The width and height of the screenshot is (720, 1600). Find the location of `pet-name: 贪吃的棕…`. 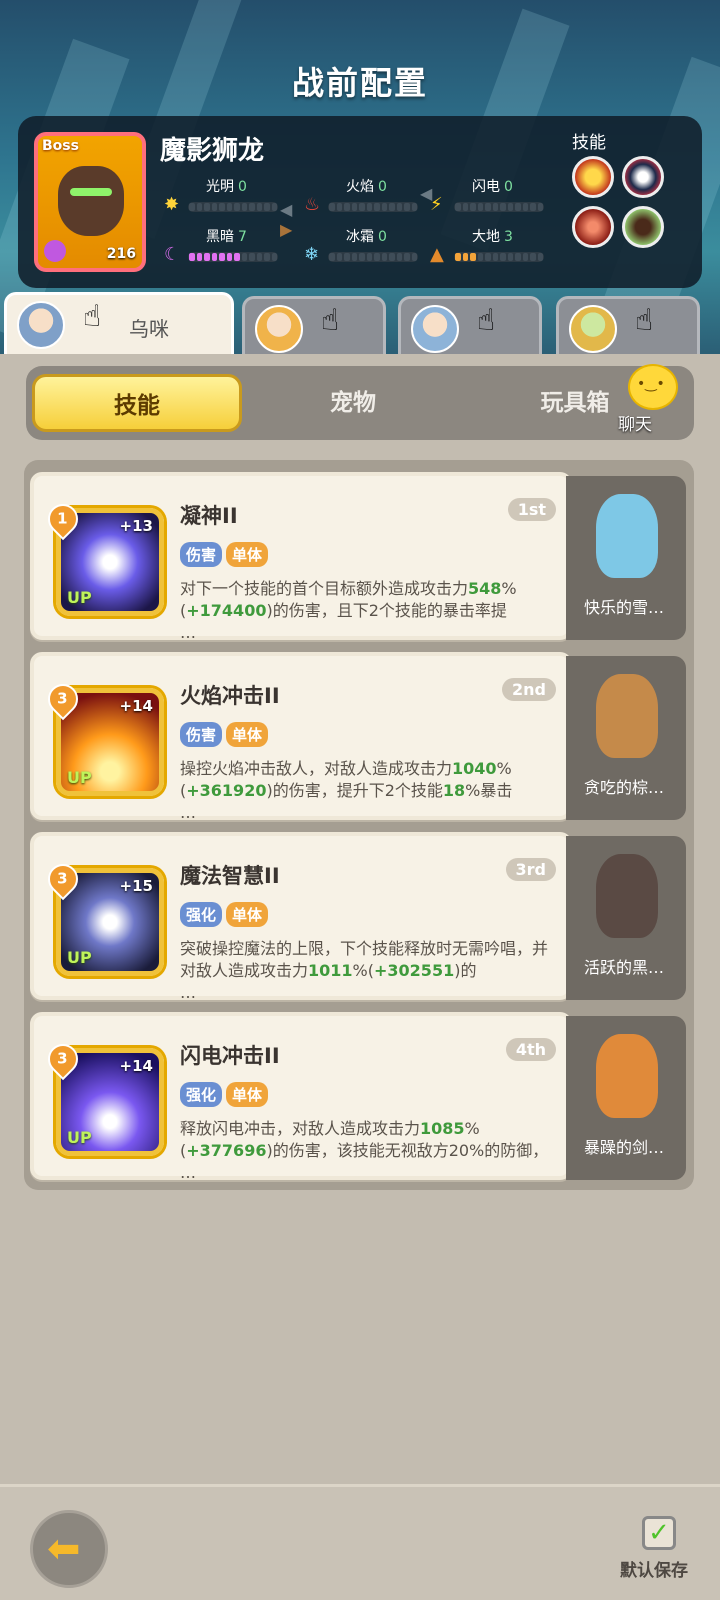

pet-name: 贪吃的棕… is located at coordinates (624, 787).